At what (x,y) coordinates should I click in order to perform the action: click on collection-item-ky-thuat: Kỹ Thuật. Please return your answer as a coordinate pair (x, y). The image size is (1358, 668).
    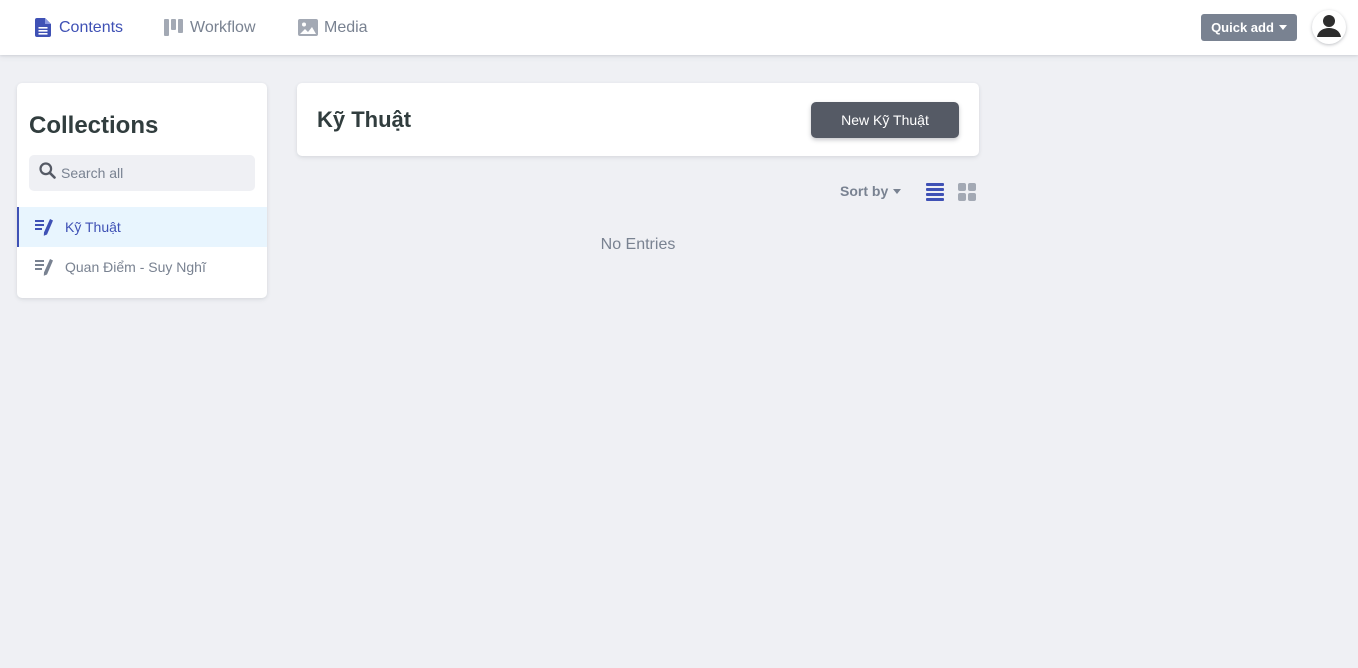
    Looking at the image, I should click on (142, 227).